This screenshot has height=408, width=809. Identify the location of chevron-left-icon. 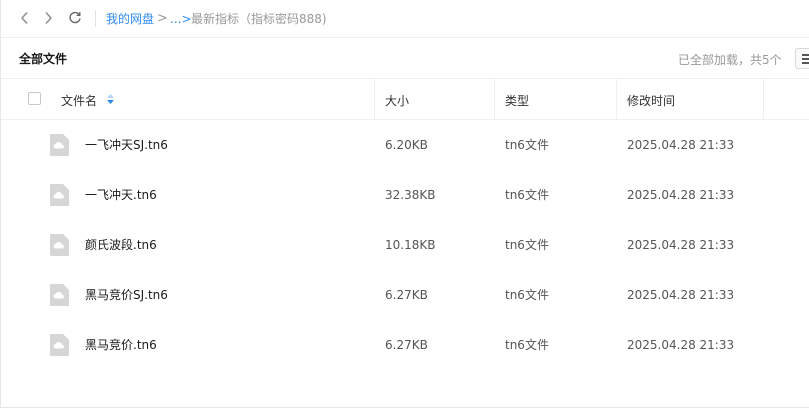
(24, 18).